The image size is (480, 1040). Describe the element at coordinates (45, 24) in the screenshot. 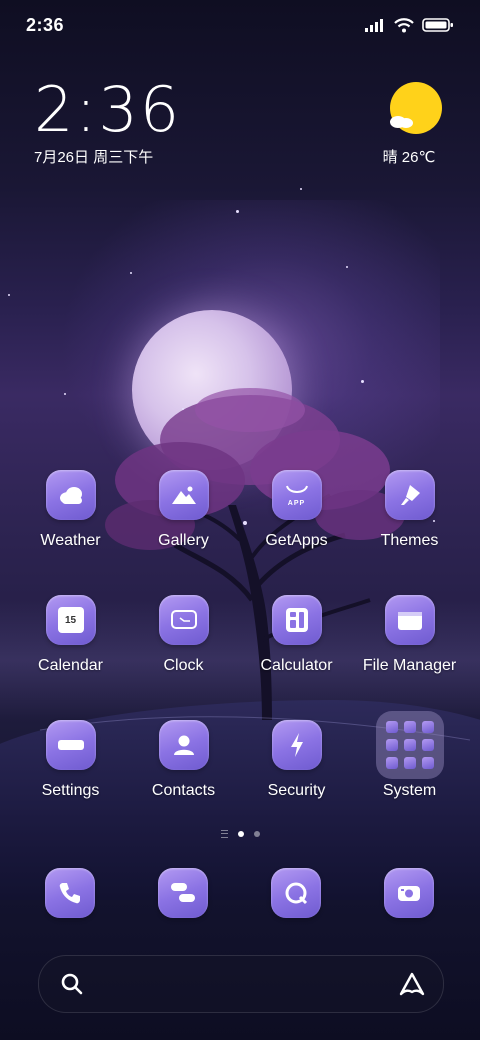

I see `status-time: 2:36` at that location.